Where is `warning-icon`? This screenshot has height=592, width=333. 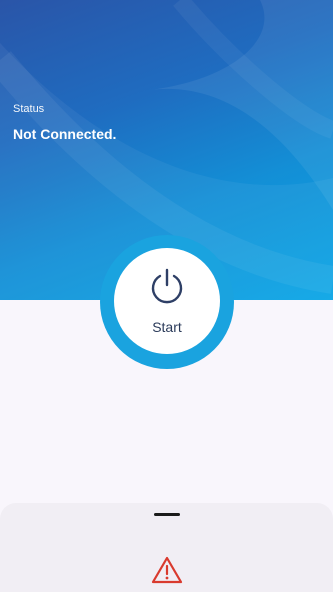
warning-icon is located at coordinates (167, 570).